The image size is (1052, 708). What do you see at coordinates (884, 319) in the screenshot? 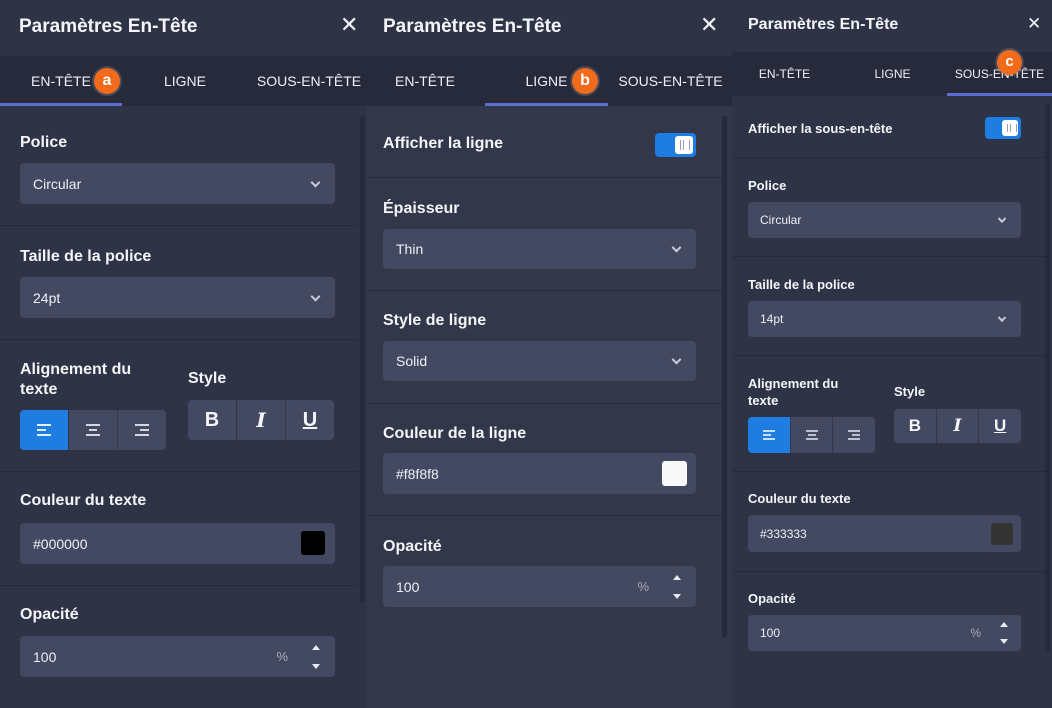
I see `font-size-select: 14pt` at bounding box center [884, 319].